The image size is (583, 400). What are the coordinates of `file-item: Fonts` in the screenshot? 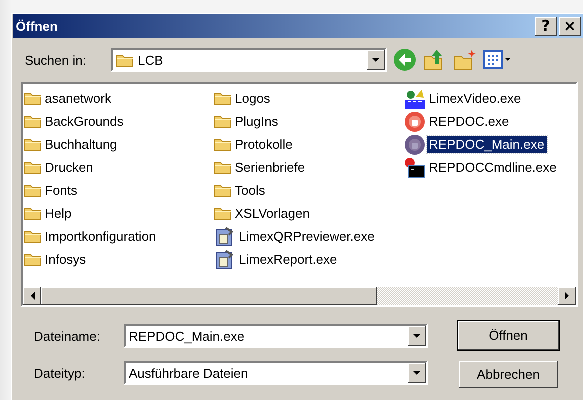 It's located at (61, 190).